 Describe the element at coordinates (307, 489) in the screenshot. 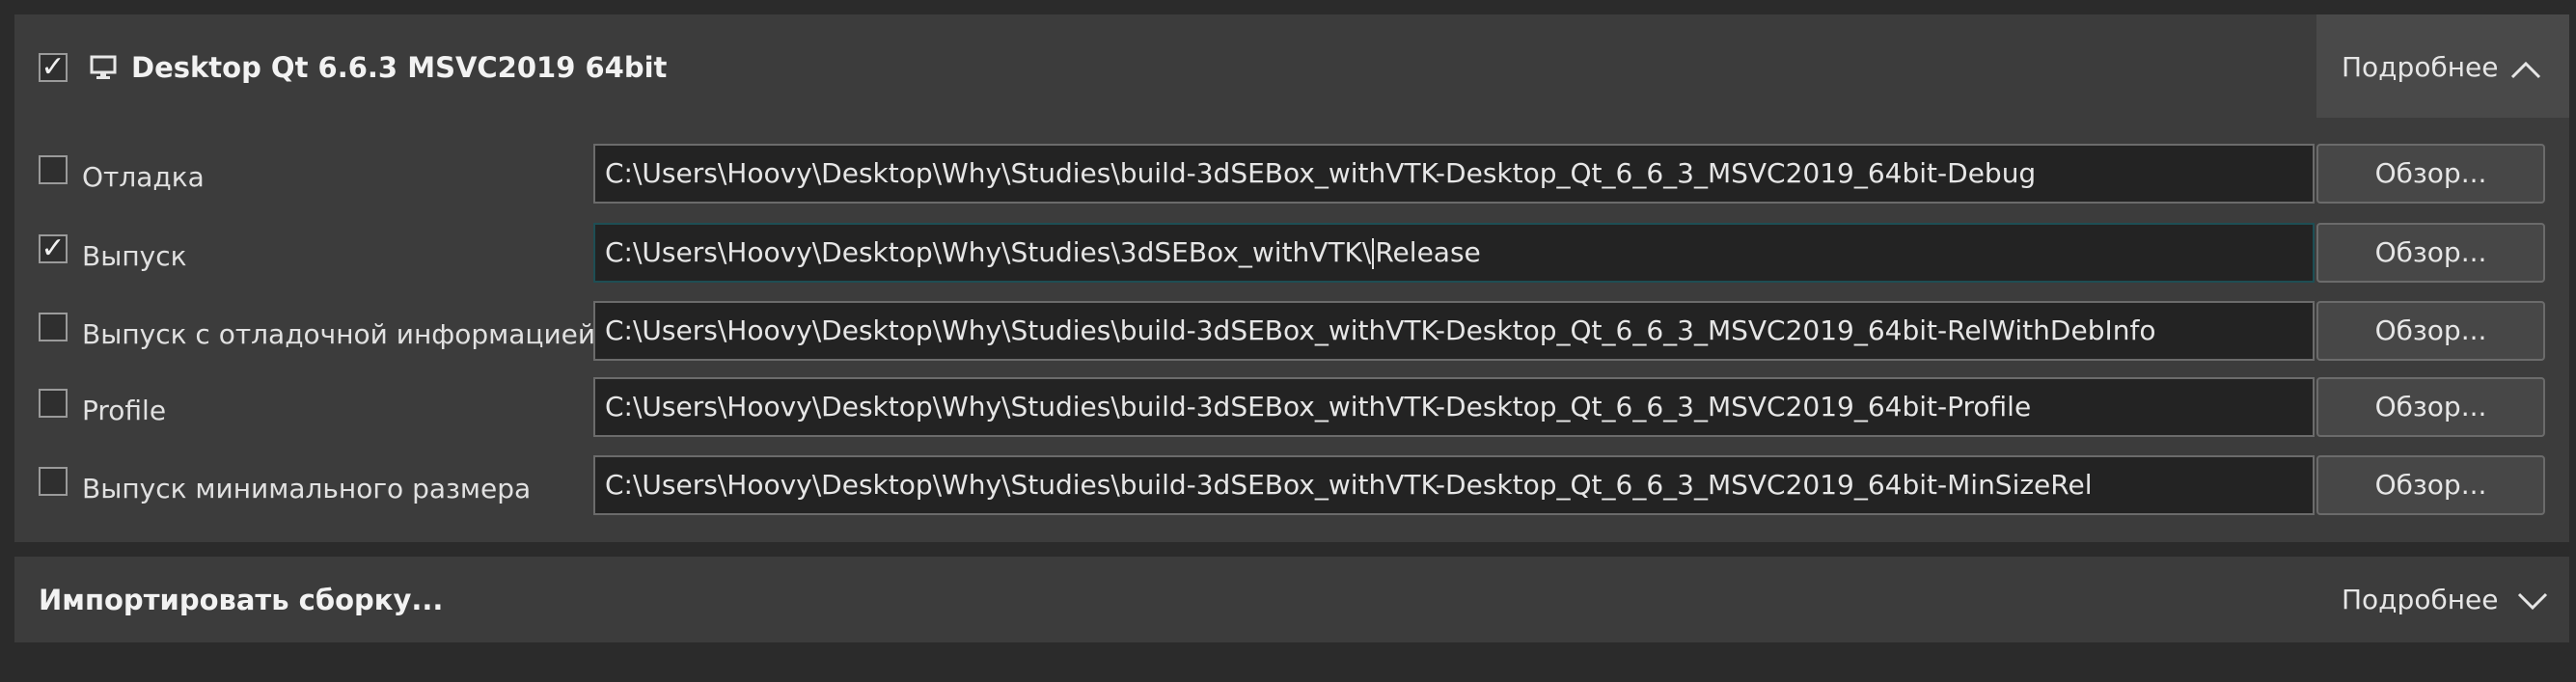

I see `build-config-label: Выпуск минимального размера` at that location.